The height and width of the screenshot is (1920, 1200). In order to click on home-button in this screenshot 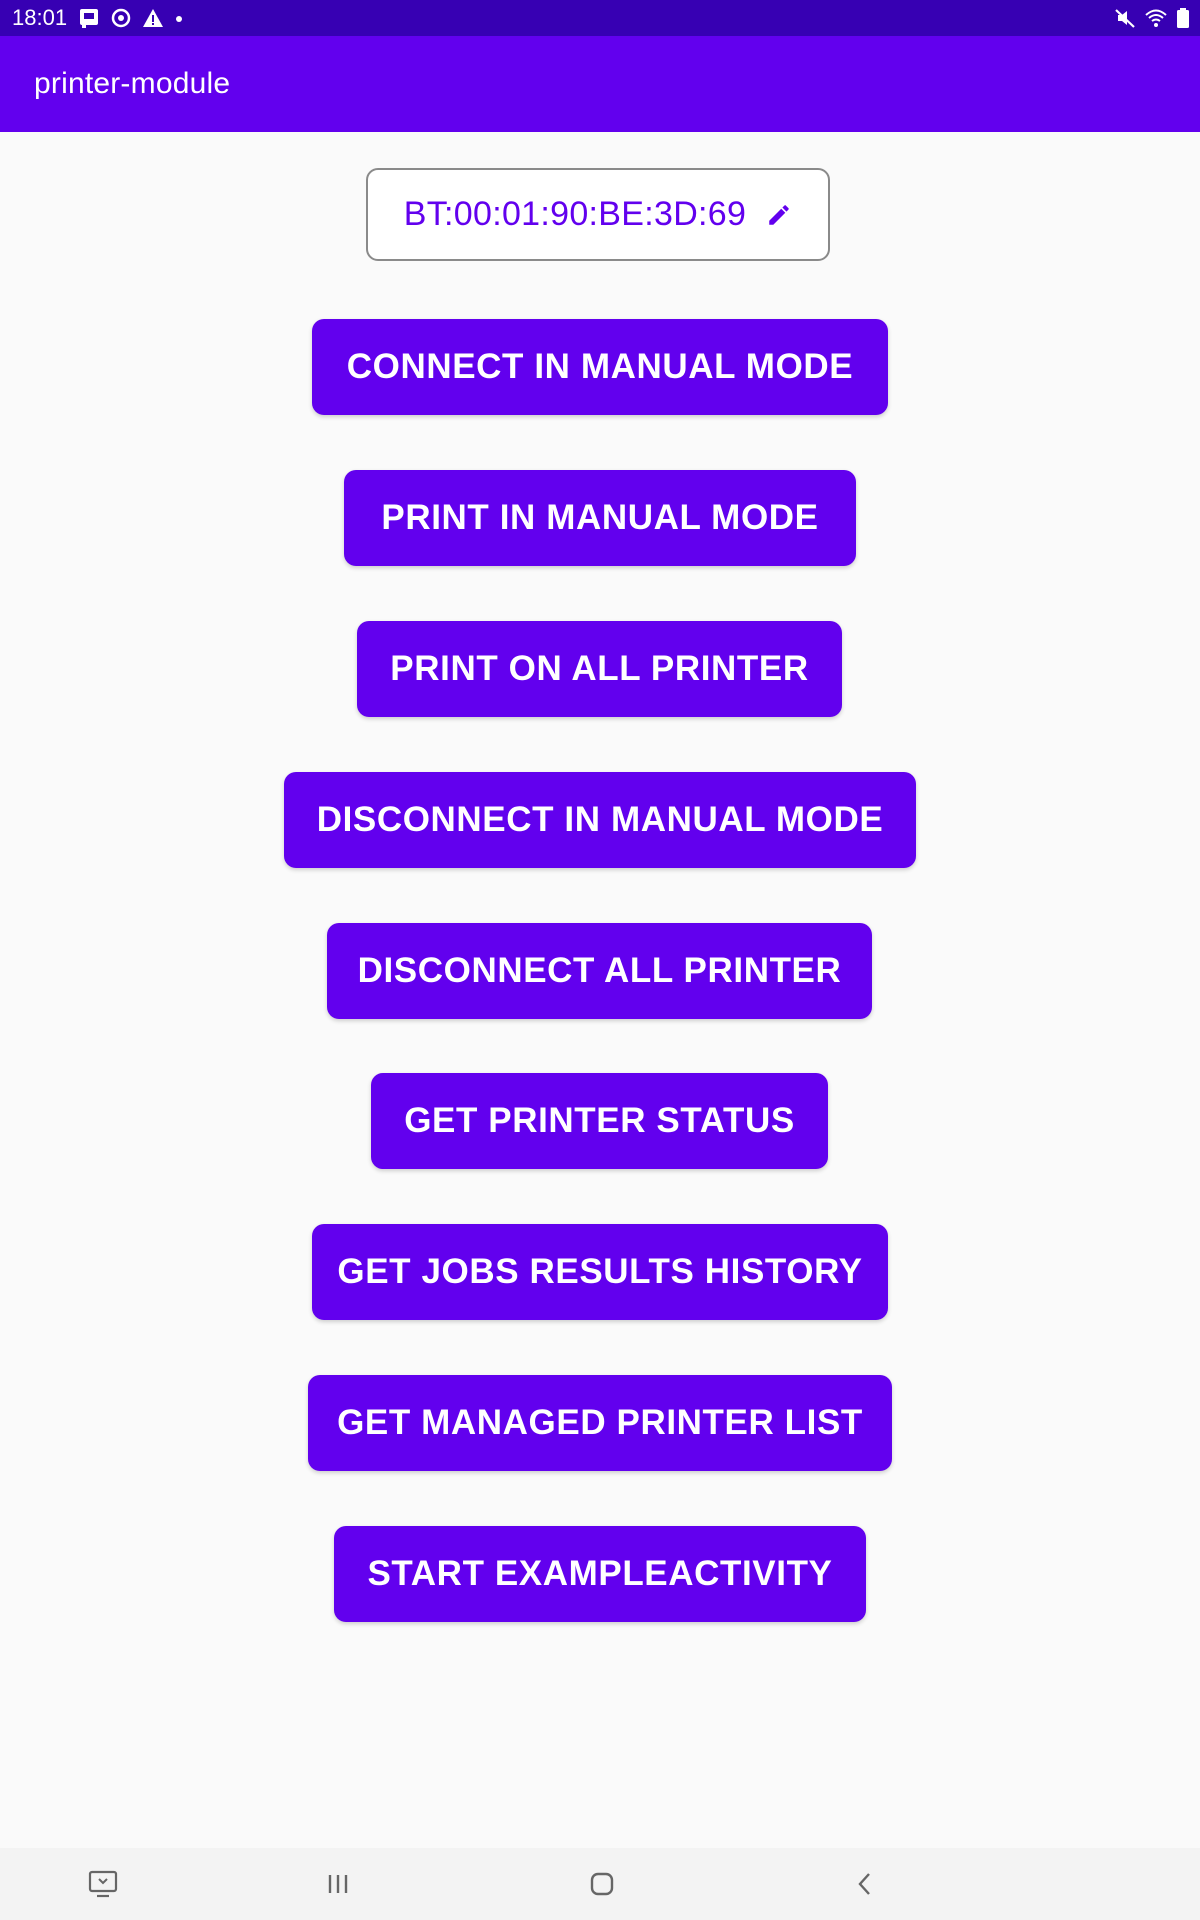, I will do `click(602, 1884)`.